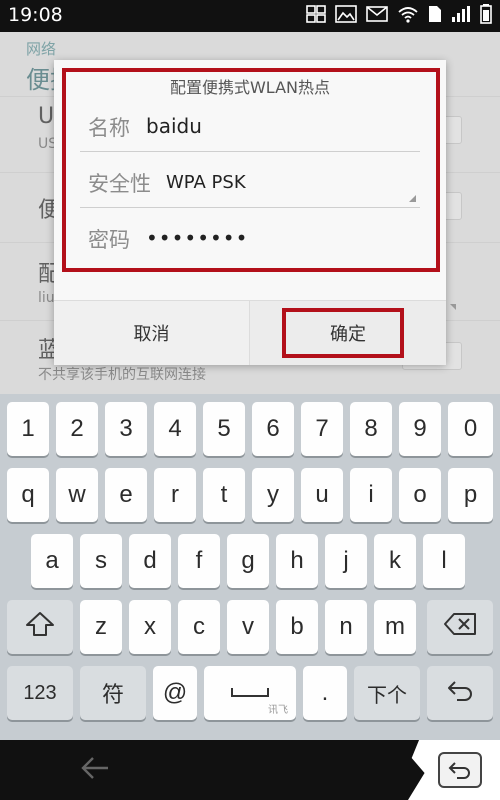  I want to click on space-bar-icon, so click(250, 693).